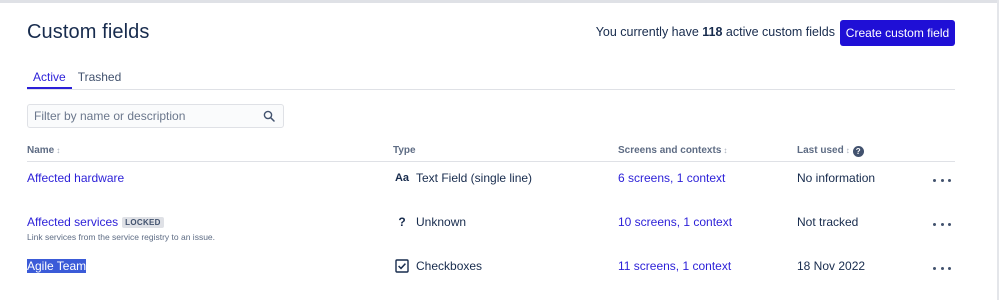  What do you see at coordinates (491, 161) in the screenshot?
I see `header-divider` at bounding box center [491, 161].